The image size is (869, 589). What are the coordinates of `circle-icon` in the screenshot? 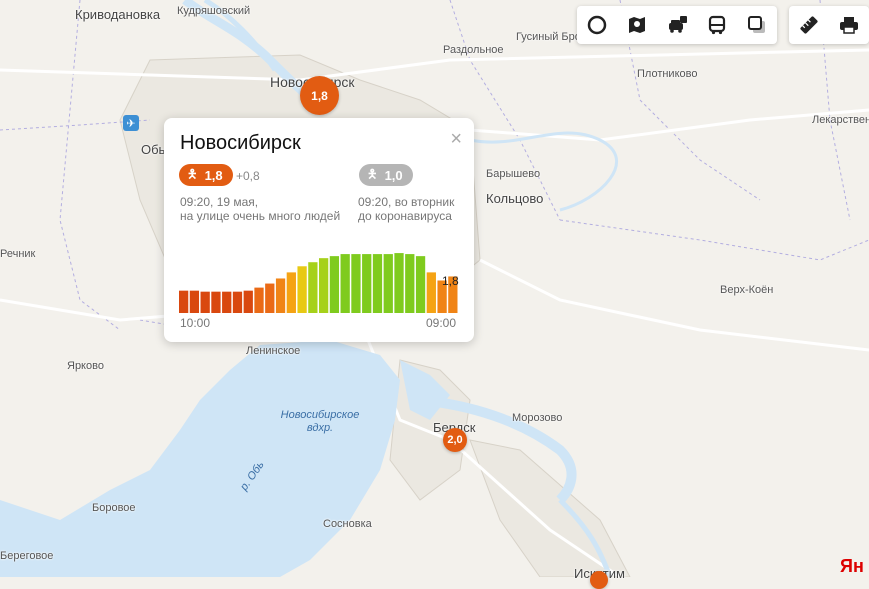 It's located at (597, 25).